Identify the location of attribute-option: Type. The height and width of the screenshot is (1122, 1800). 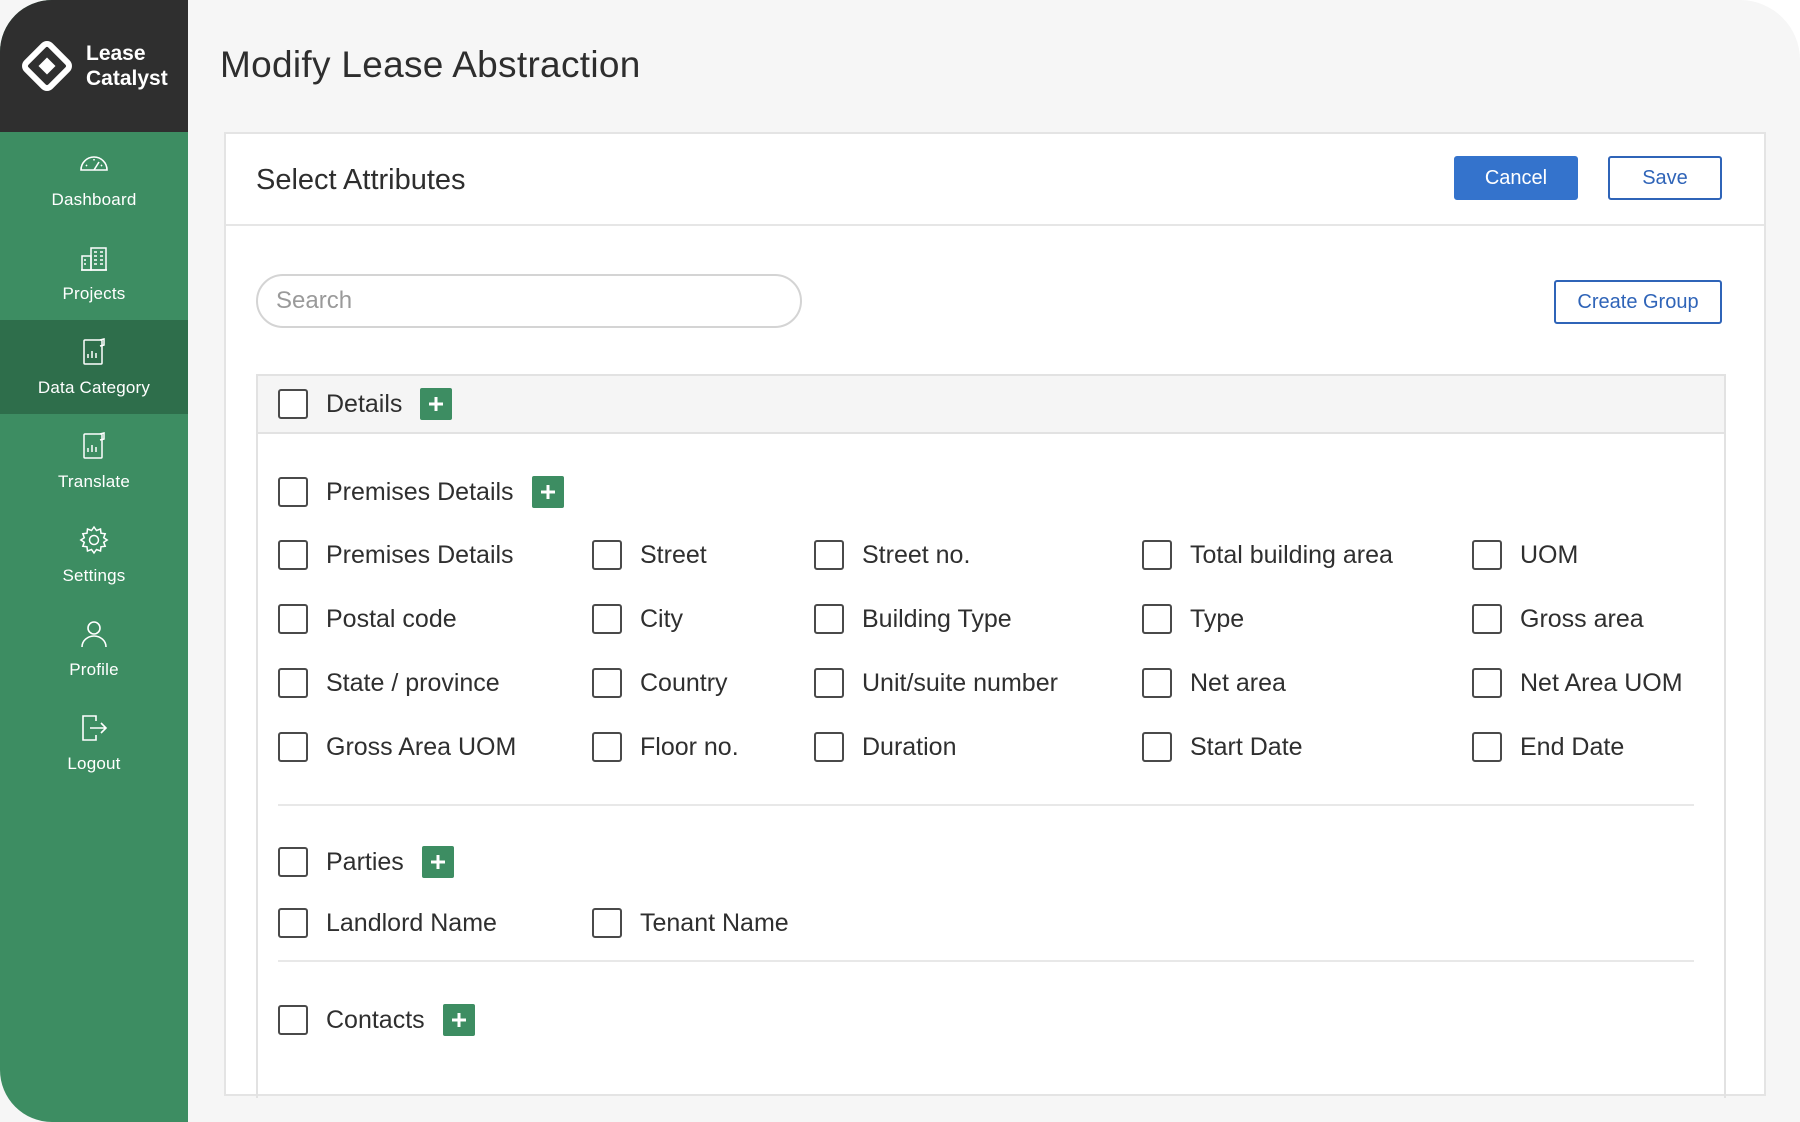
(1193, 619).